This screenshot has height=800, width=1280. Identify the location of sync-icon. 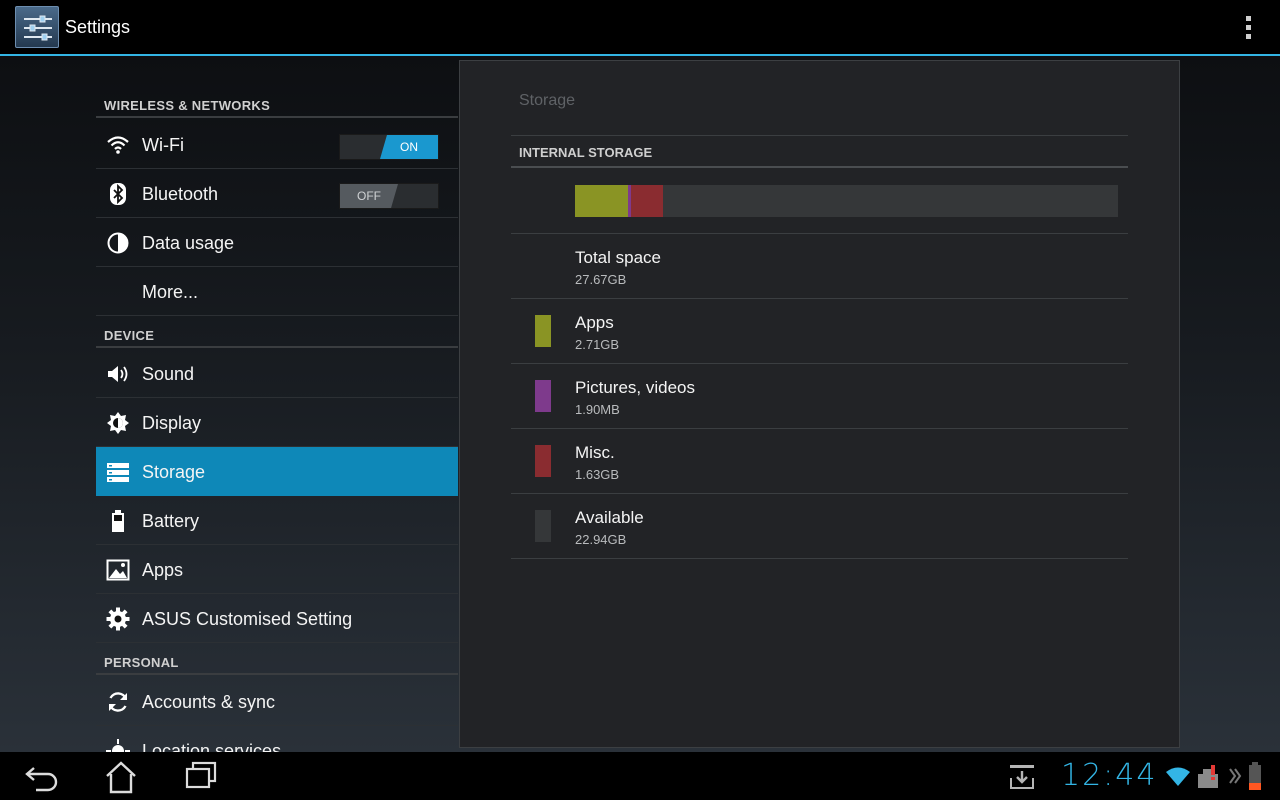
(118, 702).